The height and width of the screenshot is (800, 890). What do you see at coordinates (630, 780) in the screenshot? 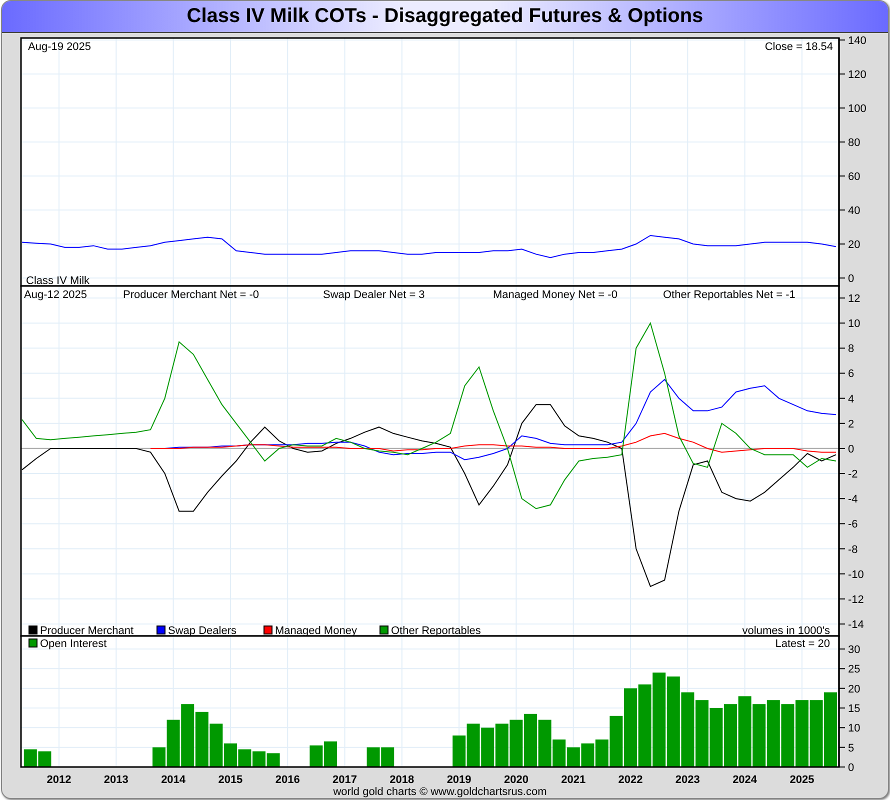
I see `tick-label: 2022` at bounding box center [630, 780].